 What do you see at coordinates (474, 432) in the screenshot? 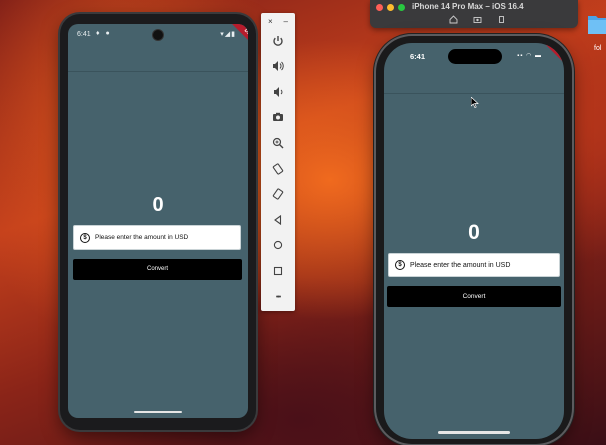
I see `ios-home-indicator` at bounding box center [474, 432].